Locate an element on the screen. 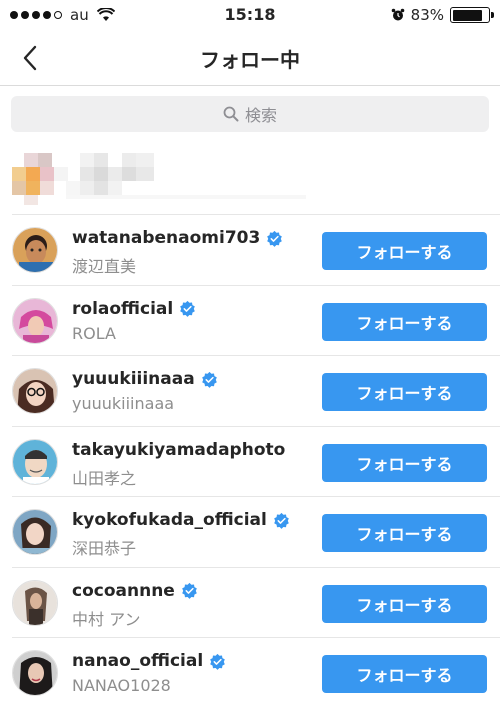 The image size is (500, 701). page-title: フォロー中 is located at coordinates (250, 60).